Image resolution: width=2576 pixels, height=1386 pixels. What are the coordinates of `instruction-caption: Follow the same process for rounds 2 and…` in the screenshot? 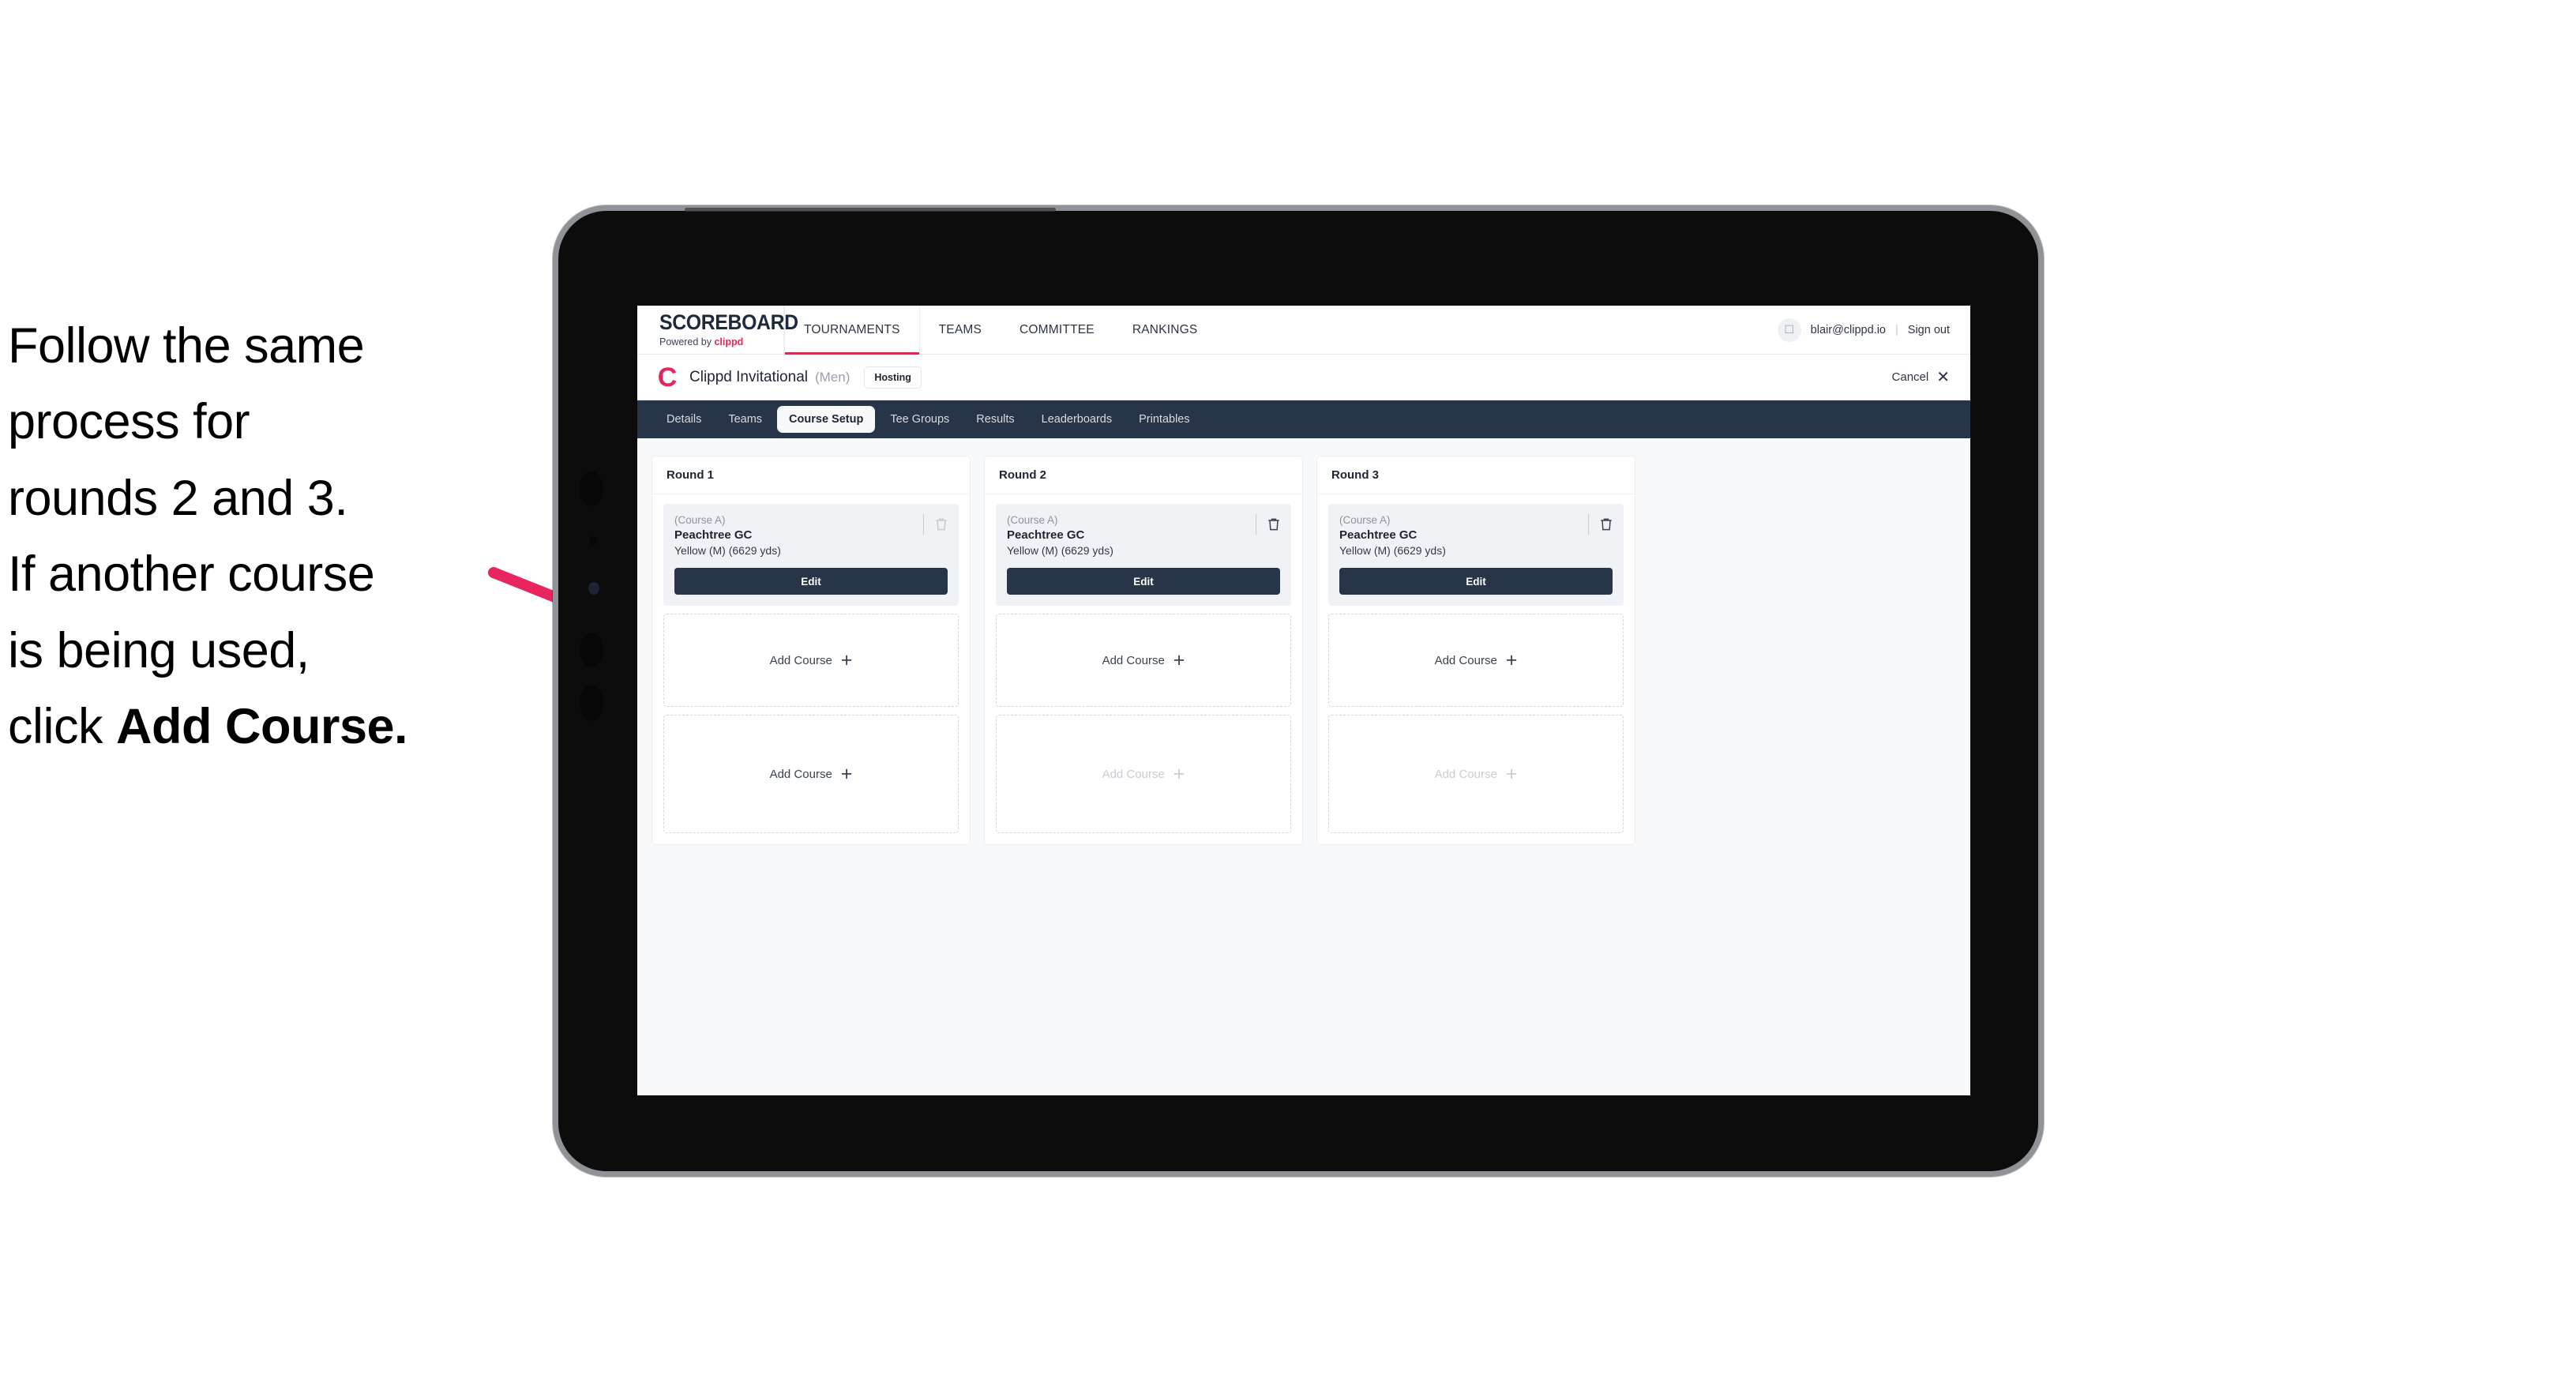 It's located at (260, 536).